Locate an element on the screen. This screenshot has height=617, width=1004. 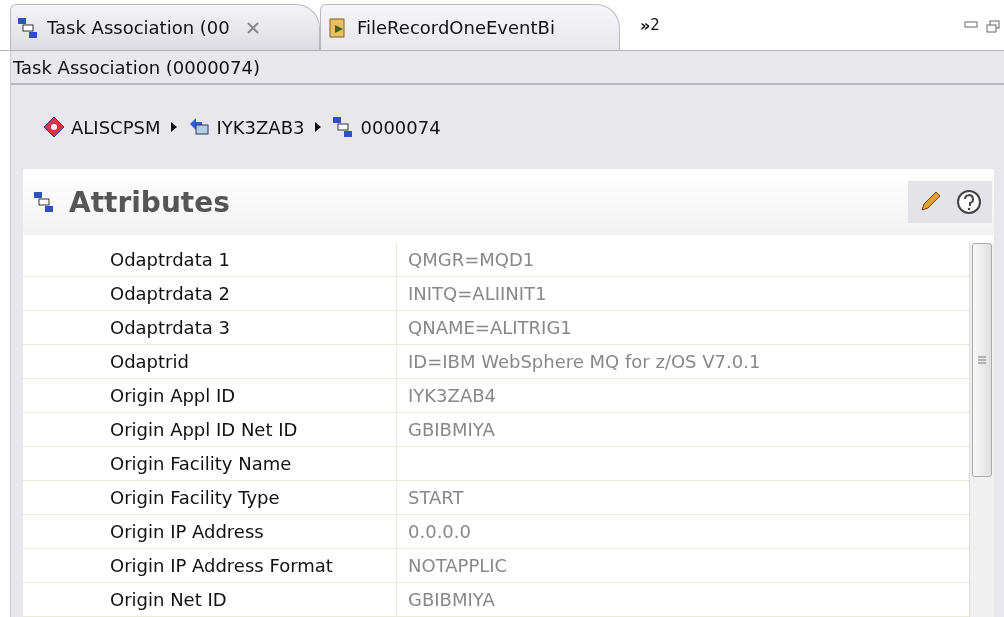
editor-title: Task Association (0000074) is located at coordinates (507, 68).